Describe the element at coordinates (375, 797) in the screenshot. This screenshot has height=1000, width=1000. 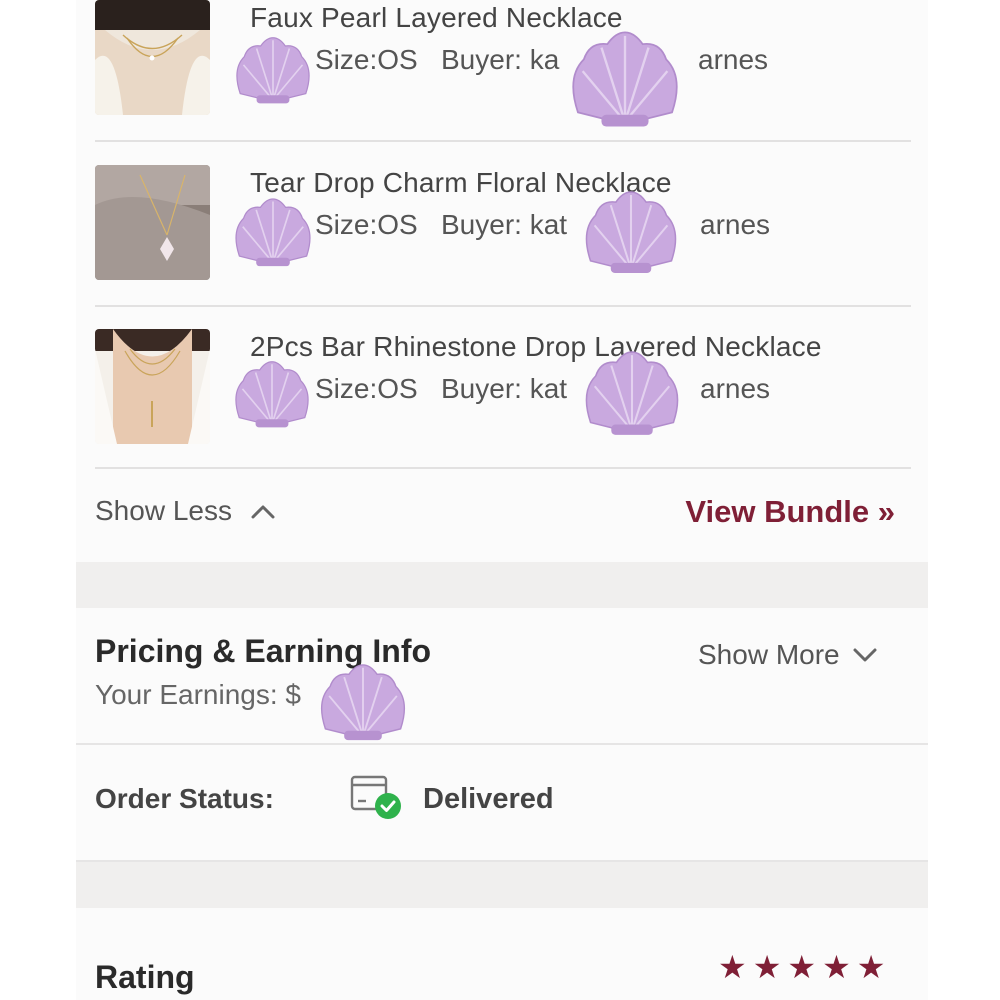
I see `package-delivered-icon` at that location.